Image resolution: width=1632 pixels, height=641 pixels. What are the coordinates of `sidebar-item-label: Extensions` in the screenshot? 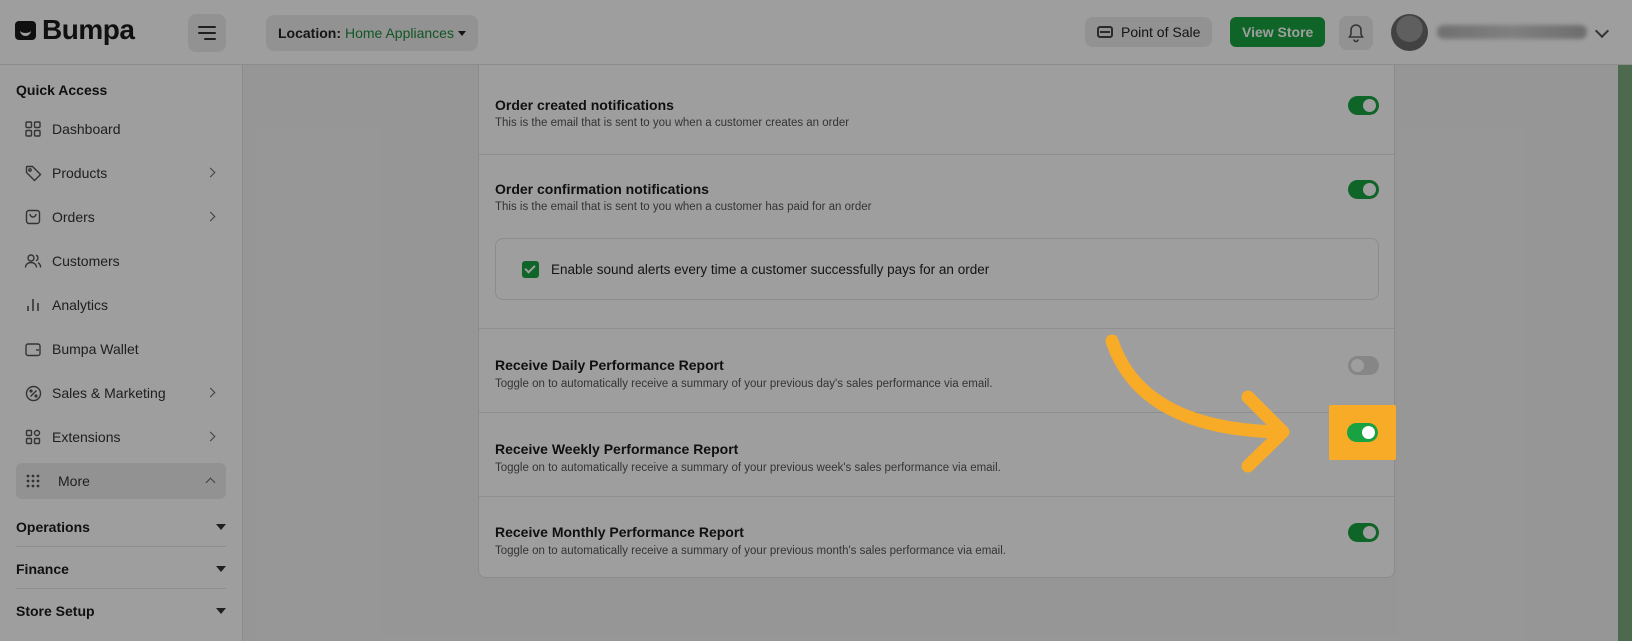 It's located at (86, 437).